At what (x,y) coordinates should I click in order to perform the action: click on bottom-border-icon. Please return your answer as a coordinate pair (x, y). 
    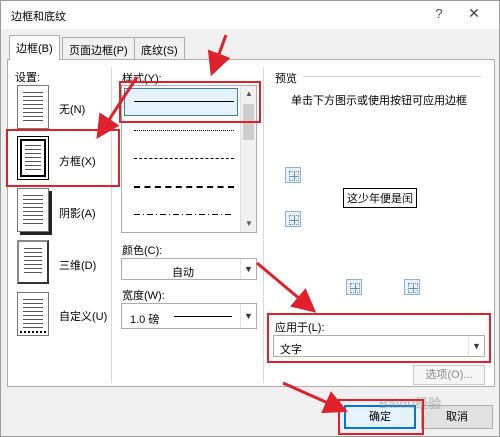
    Looking at the image, I should click on (293, 219).